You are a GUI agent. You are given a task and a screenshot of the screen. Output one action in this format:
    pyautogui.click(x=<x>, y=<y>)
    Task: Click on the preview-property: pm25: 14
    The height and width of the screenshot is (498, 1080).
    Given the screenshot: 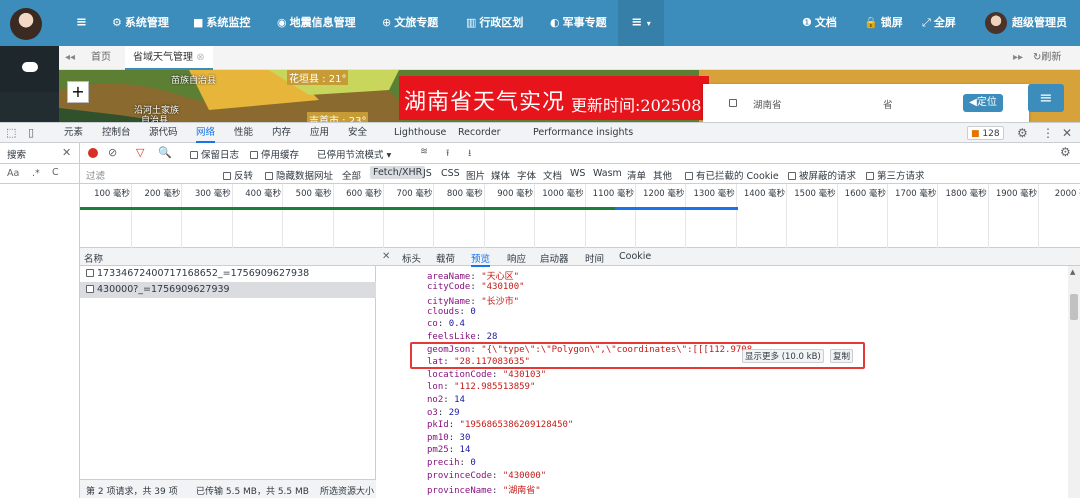 What is the action you would take?
    pyautogui.click(x=448, y=450)
    